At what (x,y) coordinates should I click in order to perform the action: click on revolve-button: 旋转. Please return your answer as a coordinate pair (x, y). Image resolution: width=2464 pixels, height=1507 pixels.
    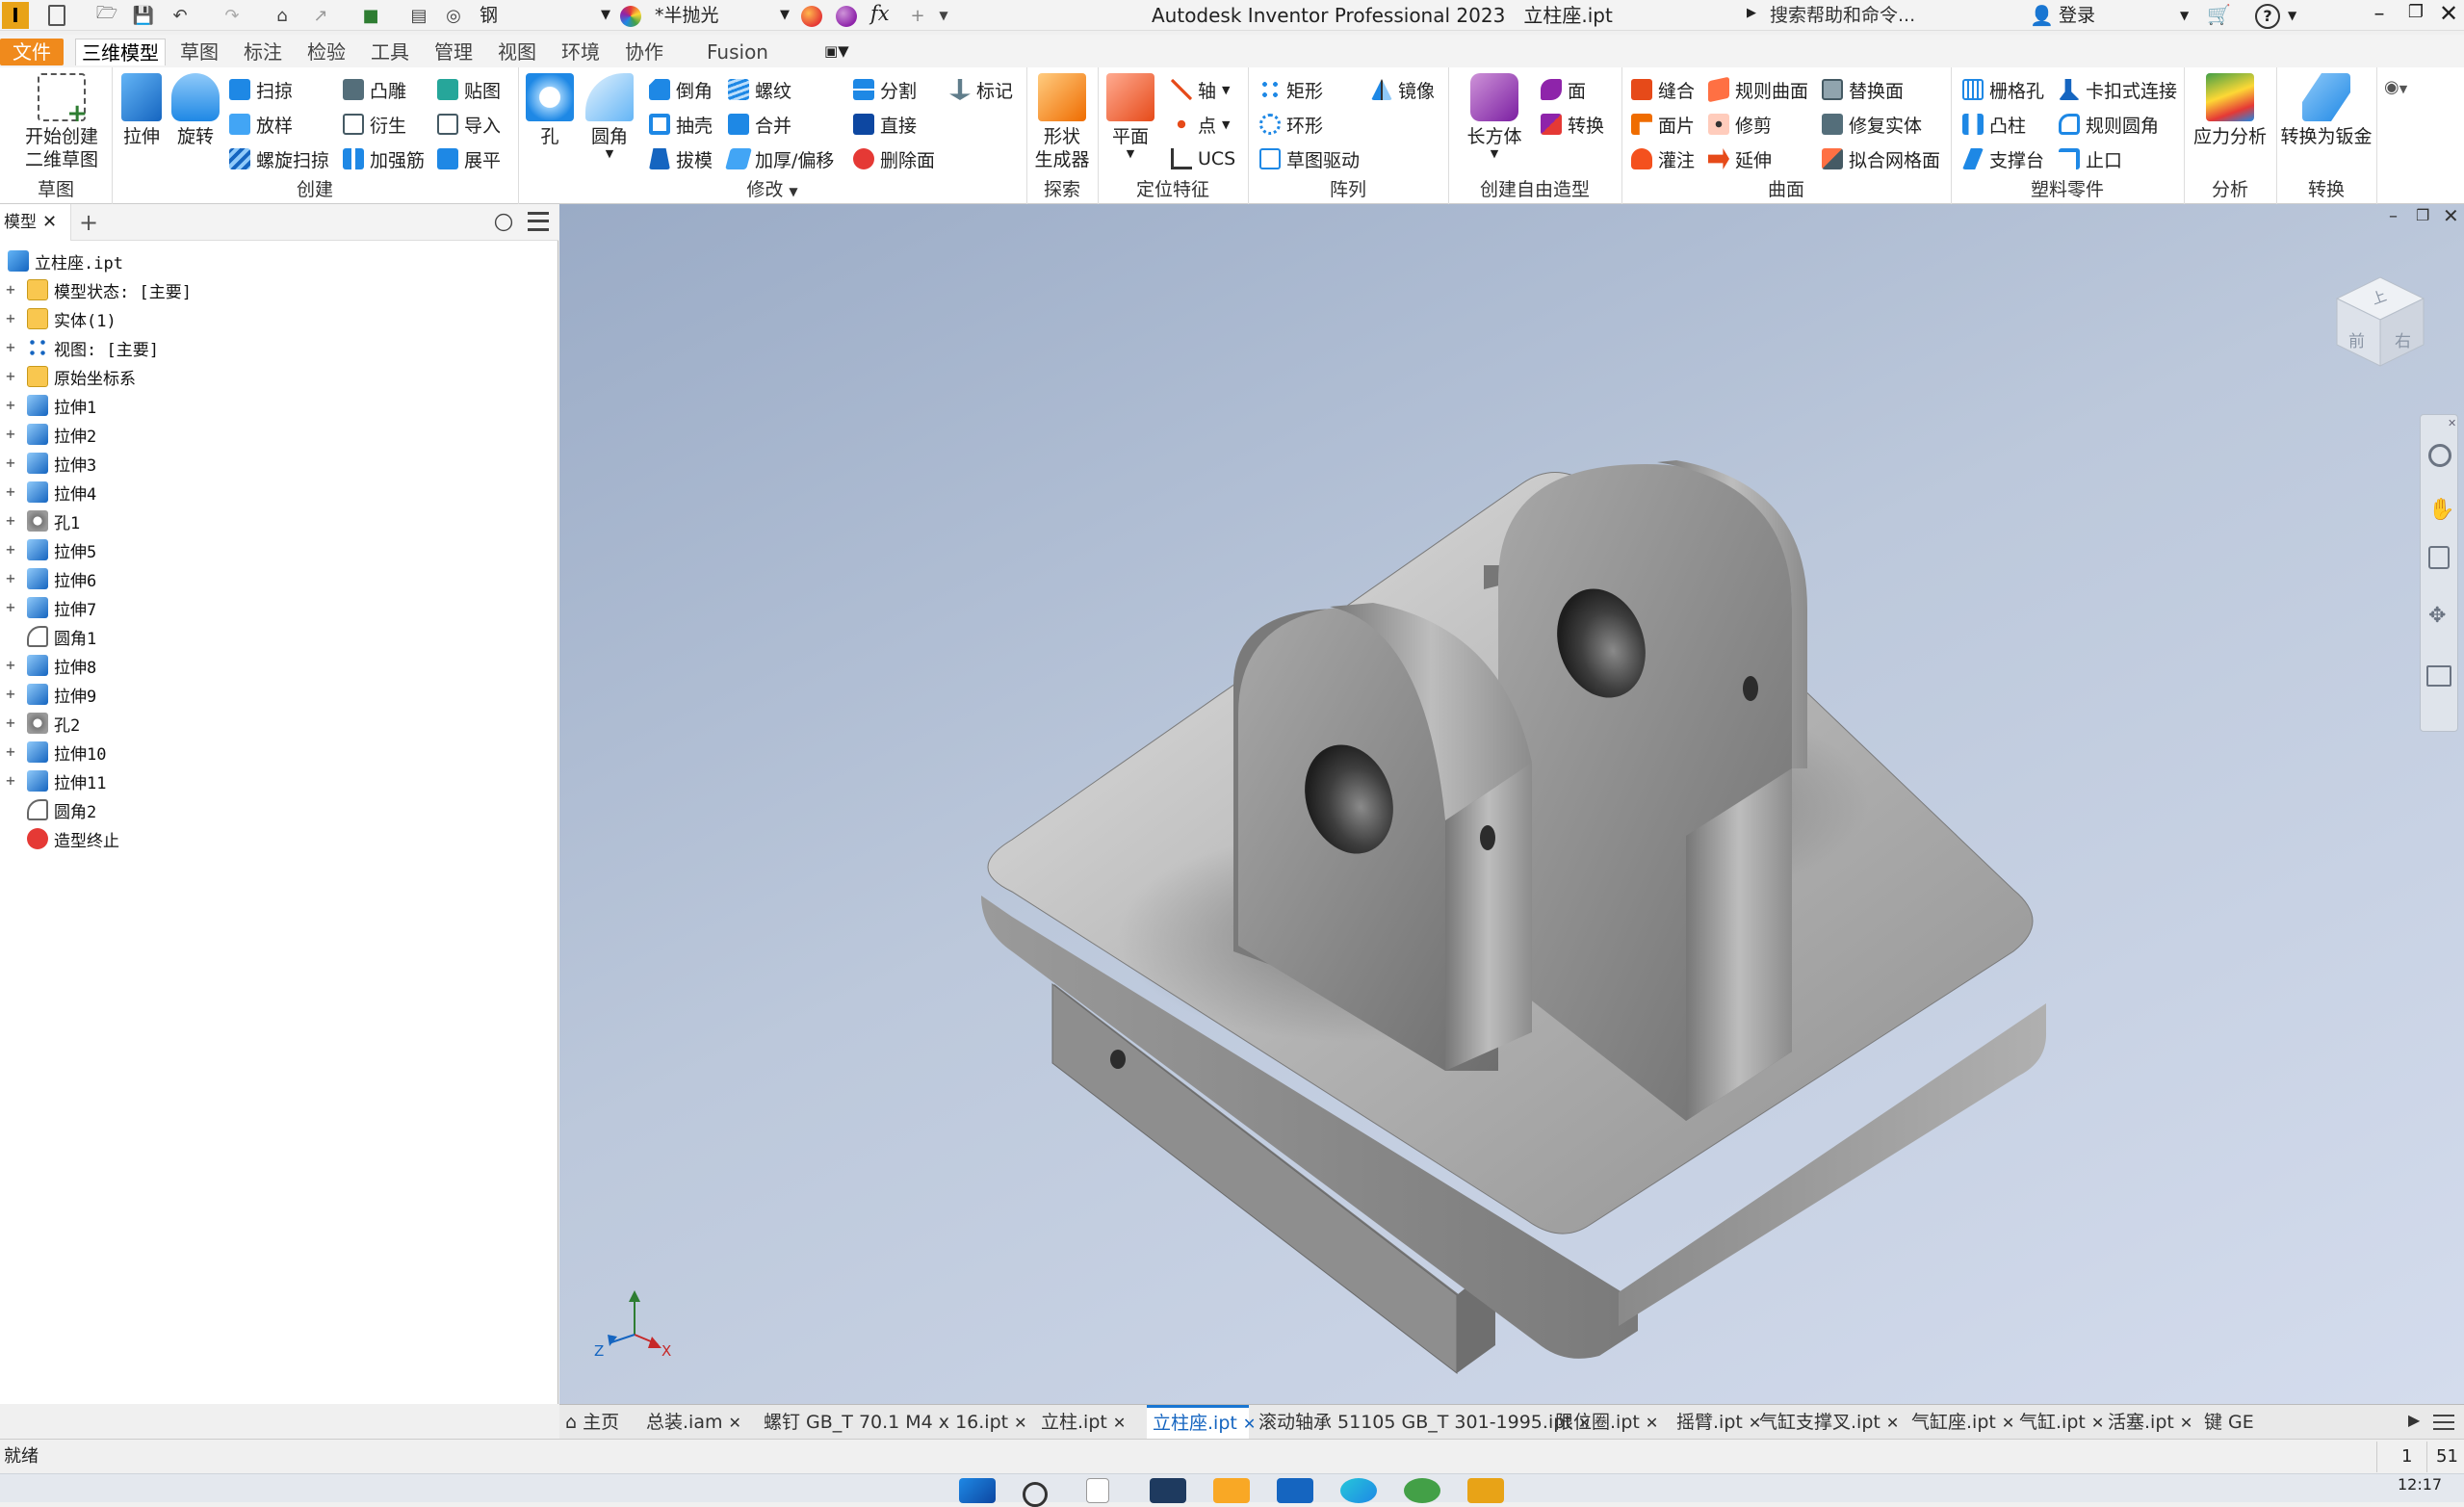
    Looking at the image, I should click on (195, 111).